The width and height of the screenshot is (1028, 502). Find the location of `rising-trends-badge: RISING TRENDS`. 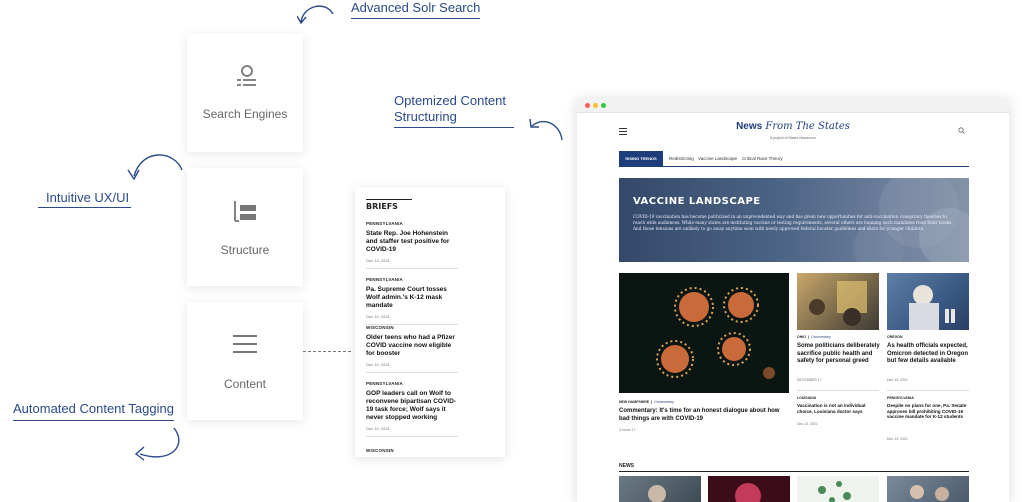

rising-trends-badge: RISING TRENDS is located at coordinates (641, 158).